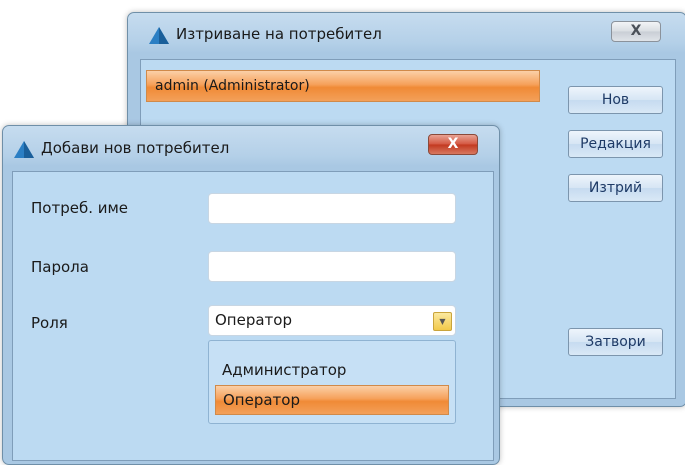 This screenshot has height=465, width=685. I want to click on role-label: Роля, so click(49, 323).